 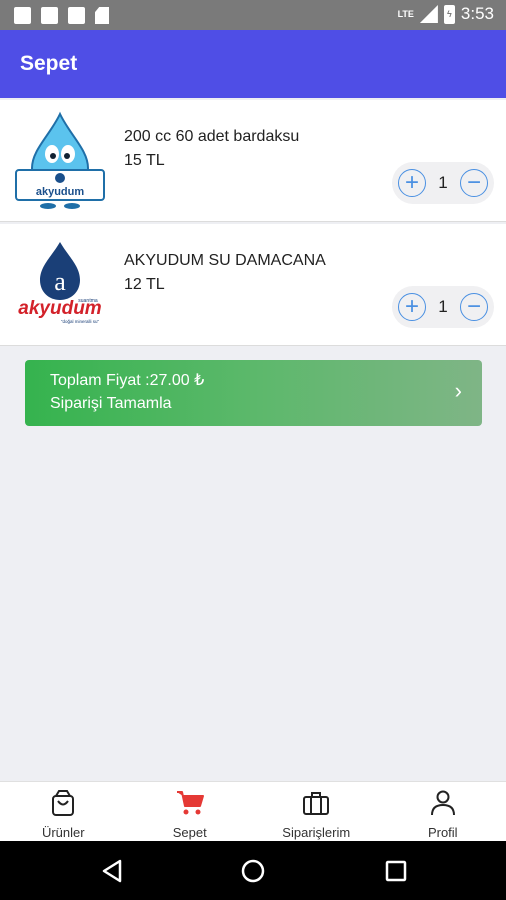 I want to click on notification-icons, so click(x=61, y=15).